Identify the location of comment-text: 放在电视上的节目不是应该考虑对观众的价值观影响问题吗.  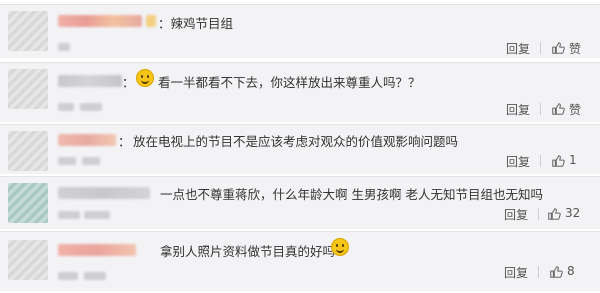
(296, 141).